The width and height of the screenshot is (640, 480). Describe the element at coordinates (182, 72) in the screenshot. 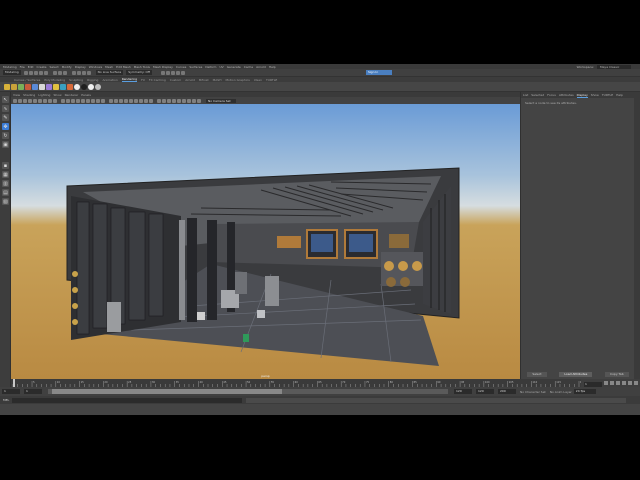

I see `render-setup-icon` at that location.